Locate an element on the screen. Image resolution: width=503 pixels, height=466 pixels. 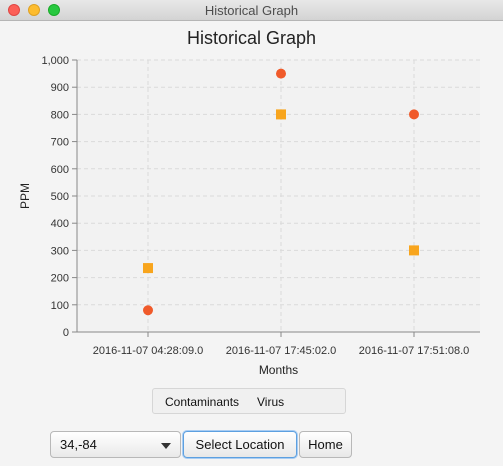
y-tick-label: 400 is located at coordinates (60, 224).